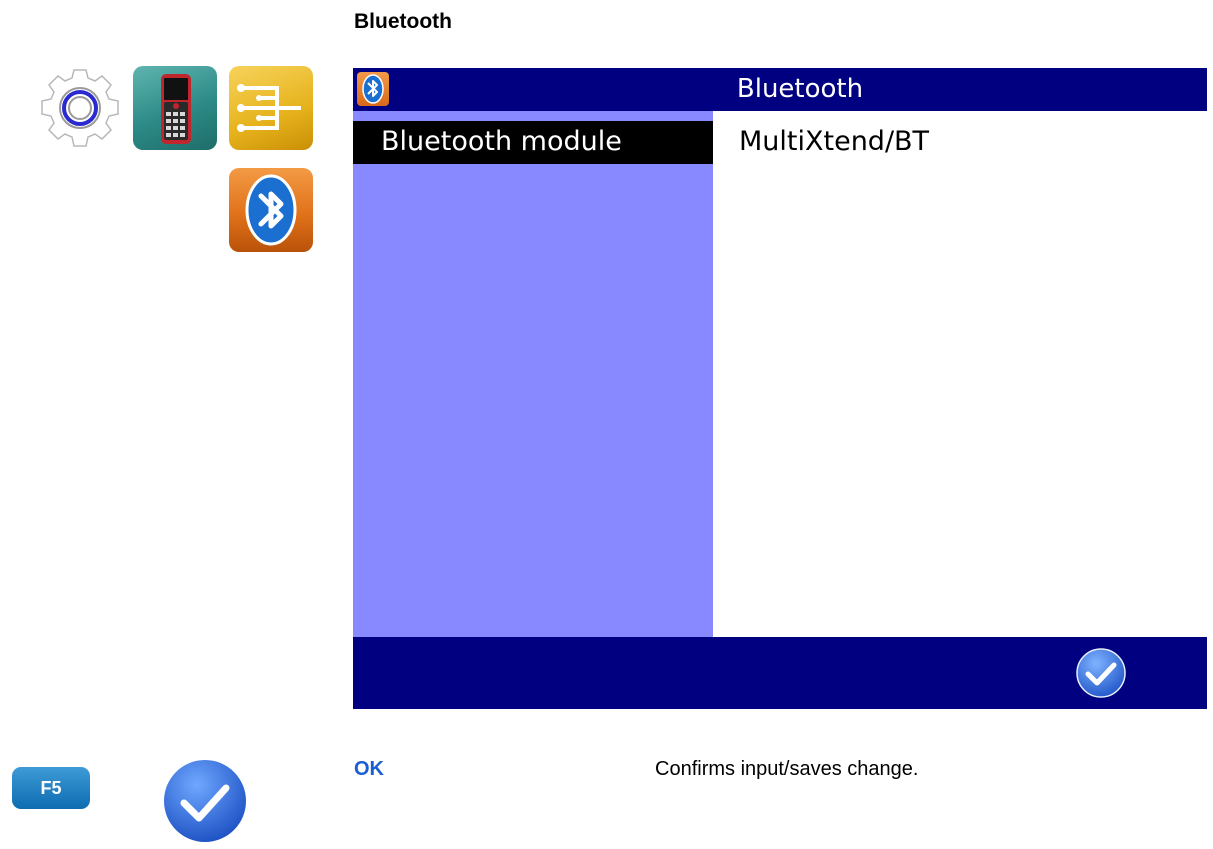  What do you see at coordinates (271, 108) in the screenshot?
I see `network-tree-icon` at bounding box center [271, 108].